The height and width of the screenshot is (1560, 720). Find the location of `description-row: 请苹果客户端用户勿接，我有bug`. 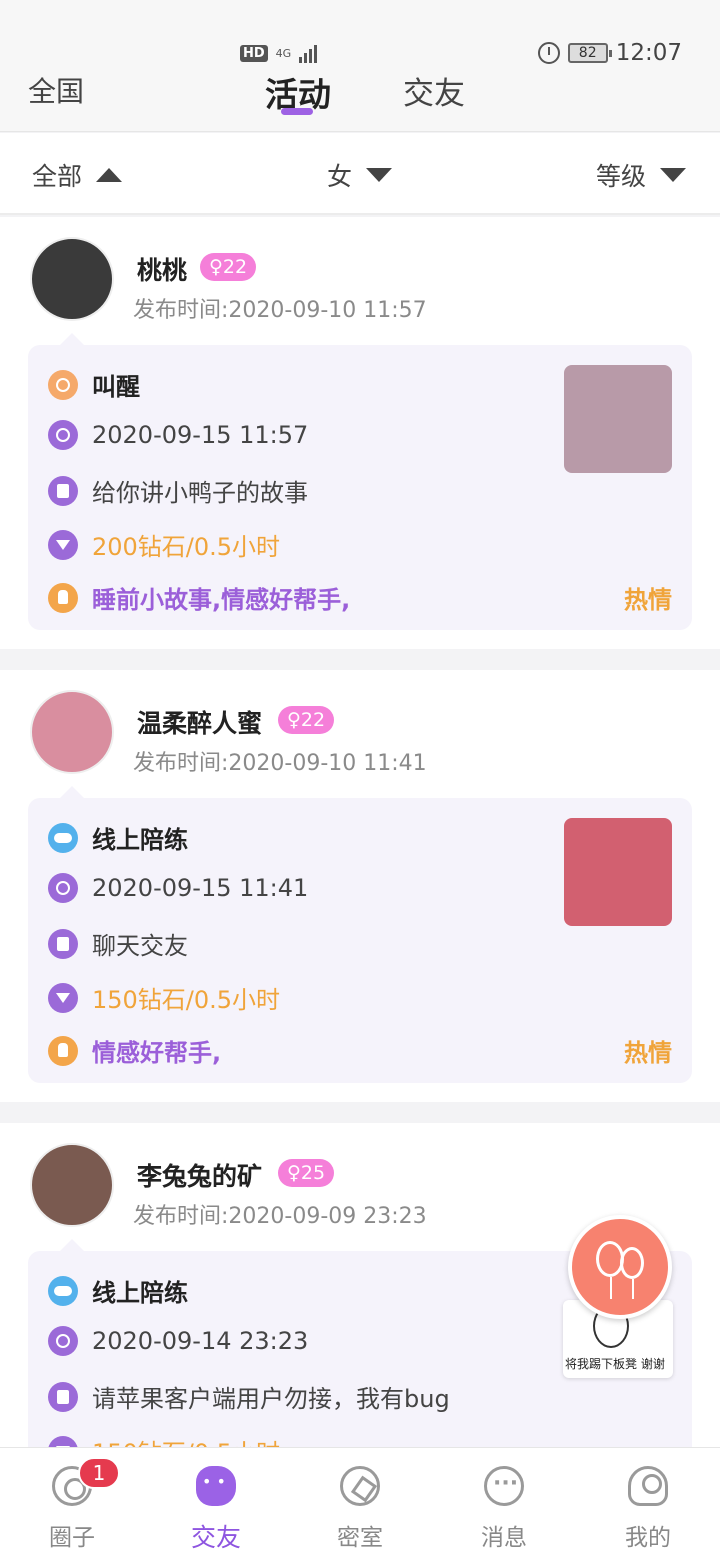

description-row: 请苹果客户端用户勿接，我有bug is located at coordinates (249, 1396).